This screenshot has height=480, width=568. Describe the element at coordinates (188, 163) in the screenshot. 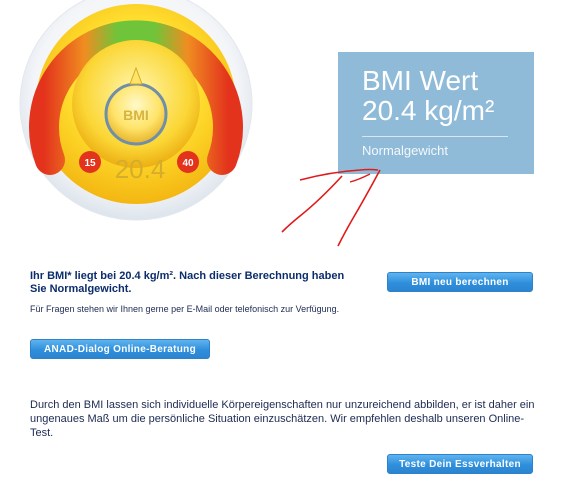

I see `gauge-max-label: 40` at that location.